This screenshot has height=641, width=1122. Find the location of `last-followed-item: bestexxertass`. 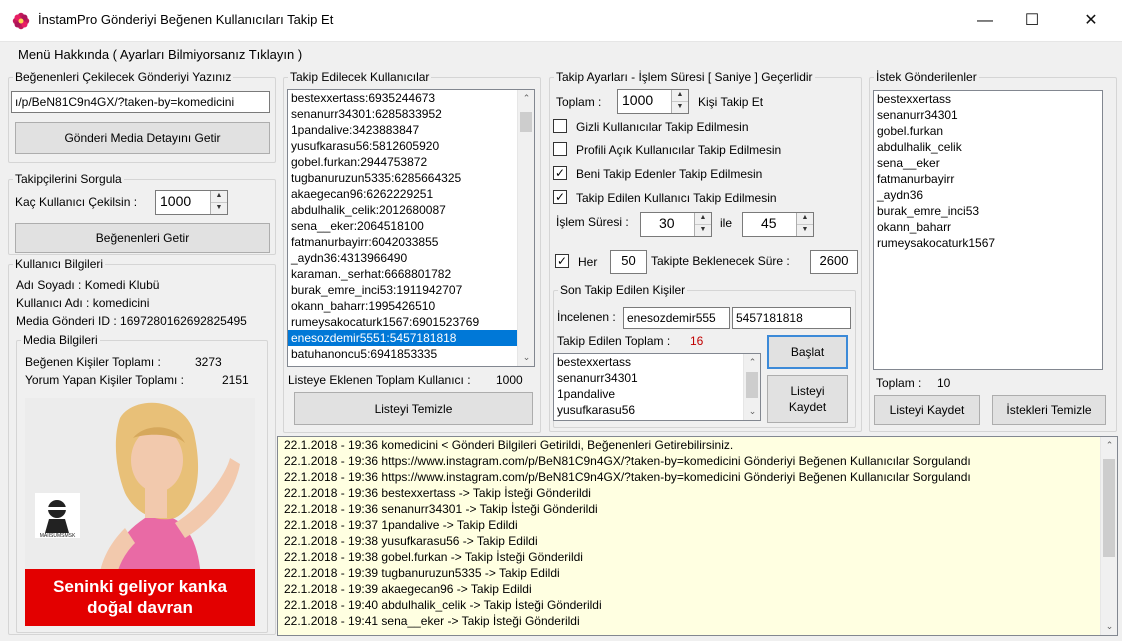

last-followed-item: bestexxertass is located at coordinates (657, 362).